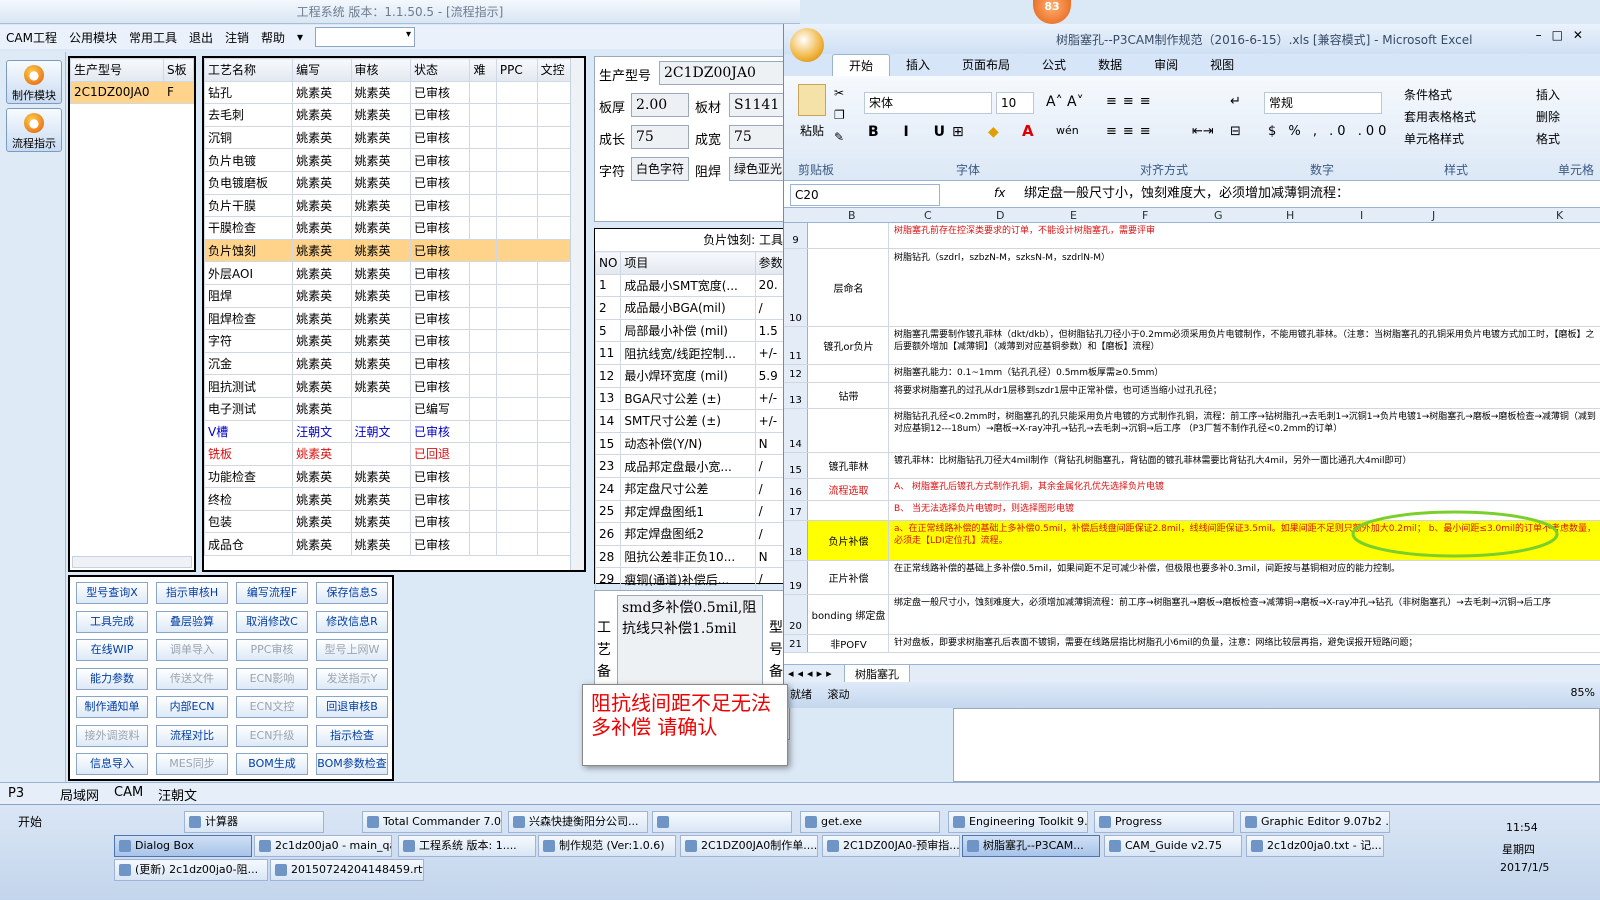  What do you see at coordinates (352, 593) in the screenshot?
I see `action-button: 保存信息S` at bounding box center [352, 593].